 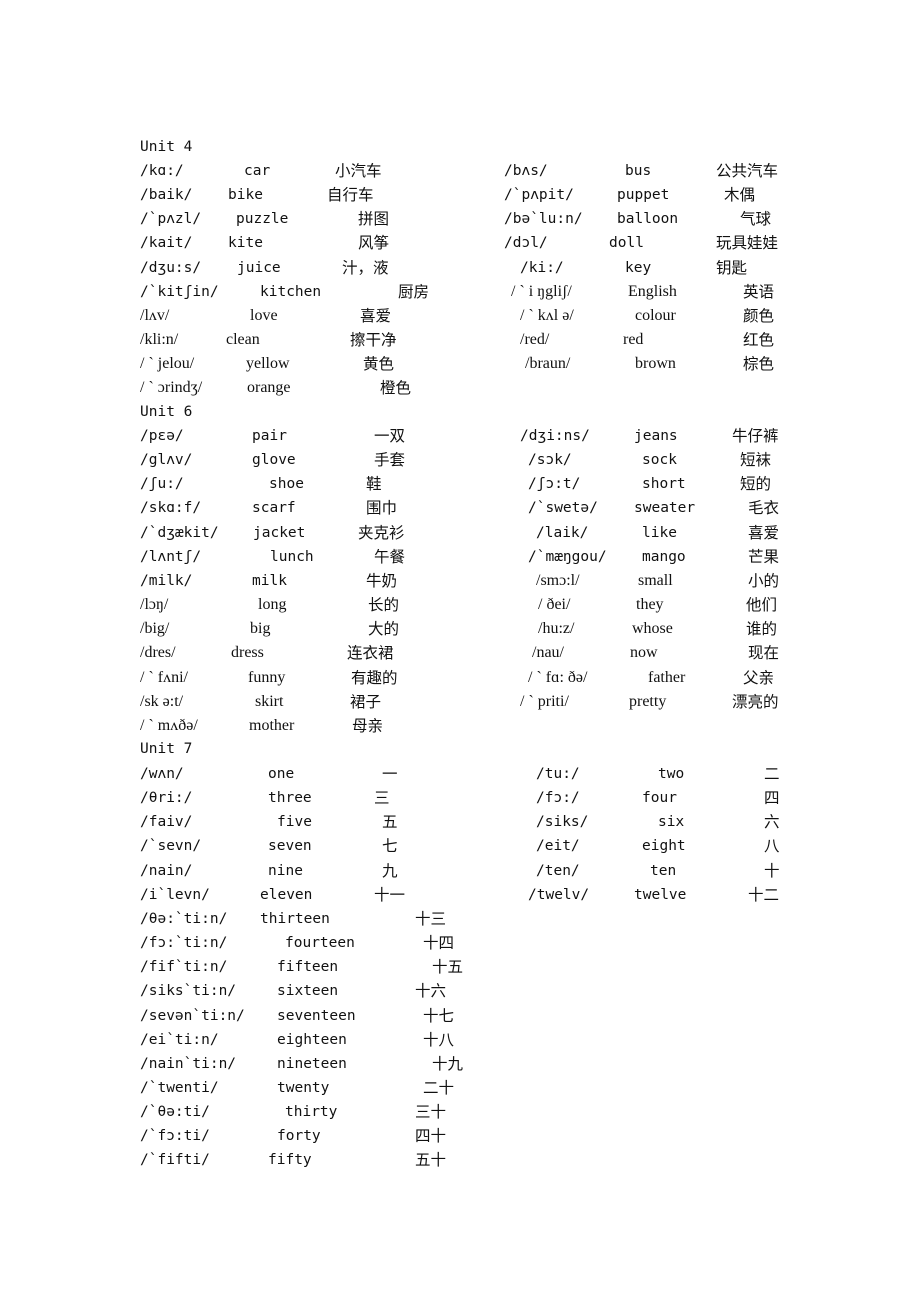 I want to click on unit-heading: Unit 7, so click(x=166, y=749).